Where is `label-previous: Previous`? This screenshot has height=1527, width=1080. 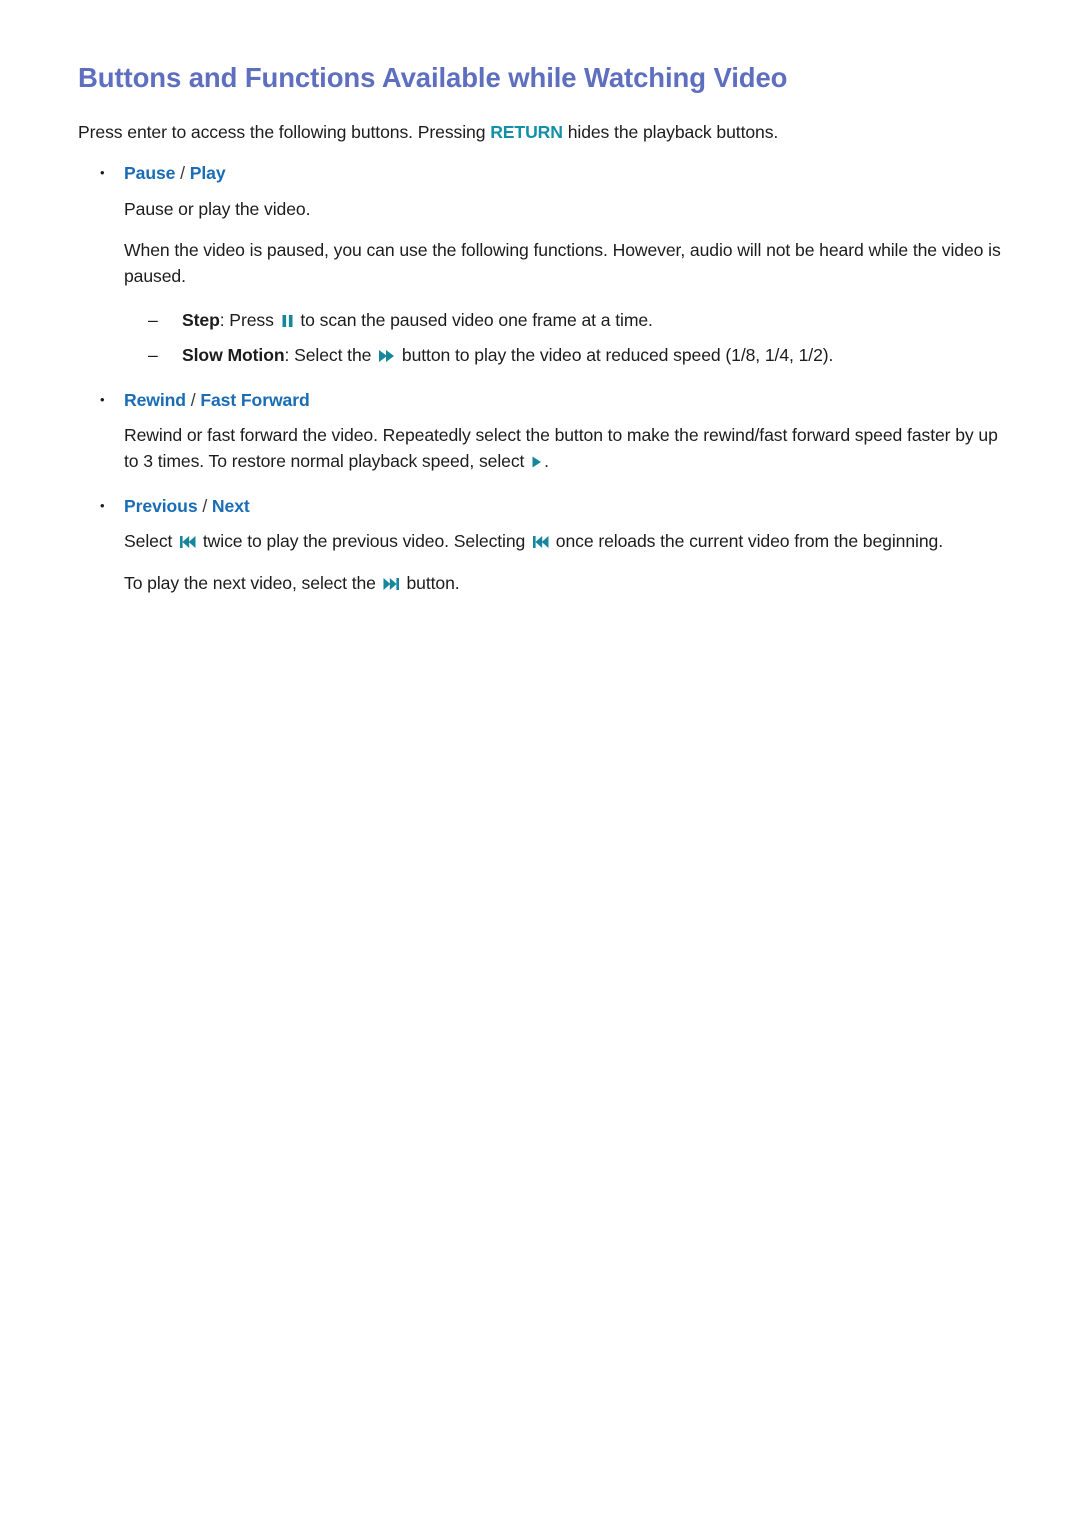 label-previous: Previous is located at coordinates (161, 506).